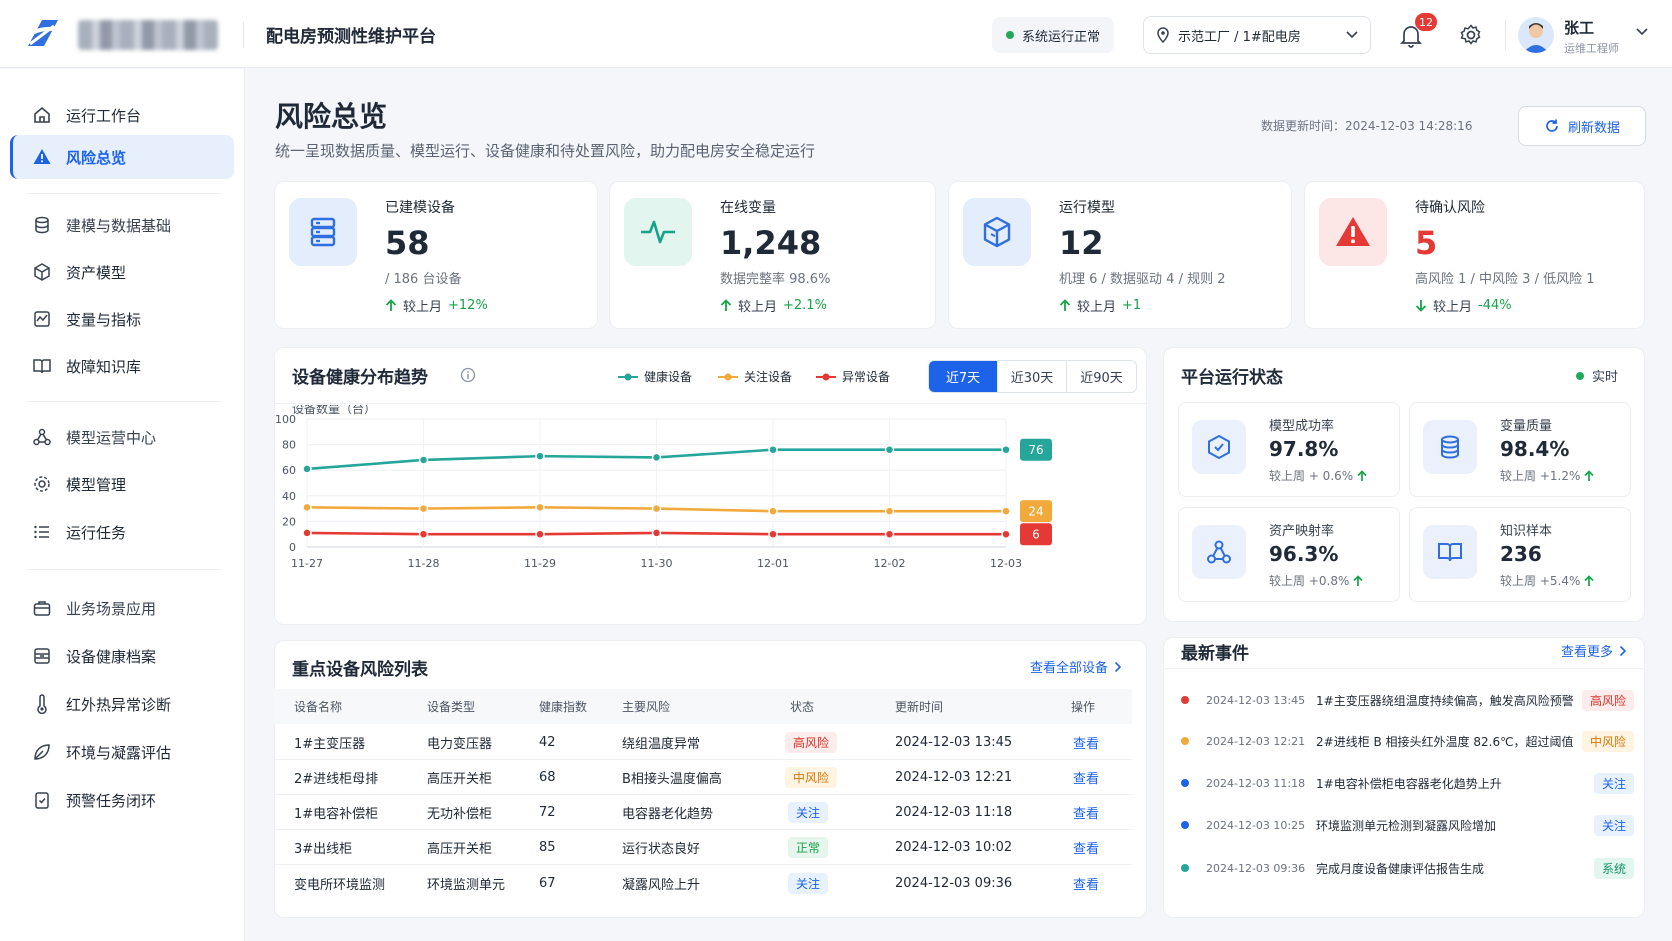 Image resolution: width=1672 pixels, height=941 pixels. What do you see at coordinates (1036, 535) in the screenshot?
I see `end-value-label: 6` at bounding box center [1036, 535].